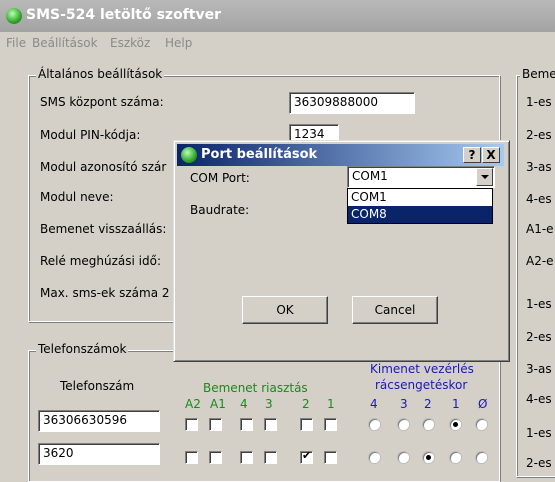 The image size is (555, 482). I want to click on help-button: ?, so click(472, 155).